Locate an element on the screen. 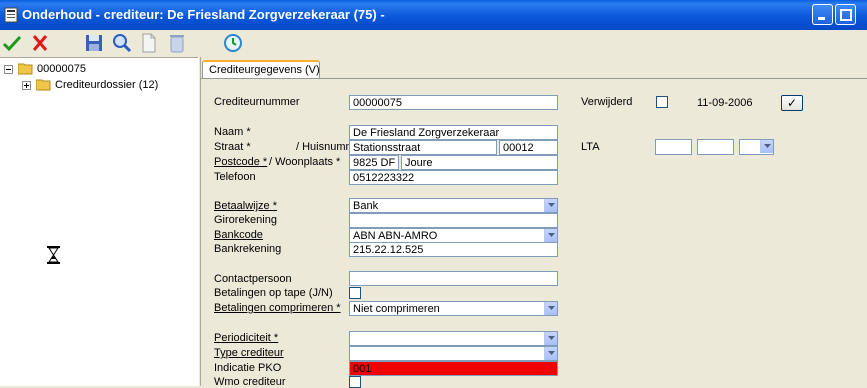  bankrekening-field: 215.22.12.525 is located at coordinates (453, 249).